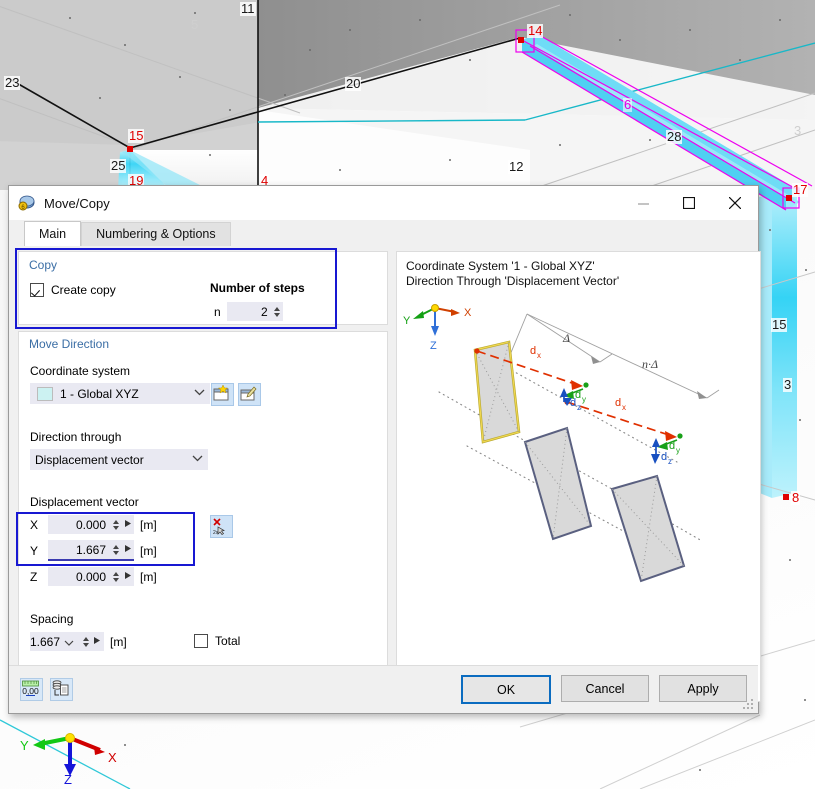  Describe the element at coordinates (68, 758) in the screenshot. I see `axis-gizmo: X Y Z` at that location.